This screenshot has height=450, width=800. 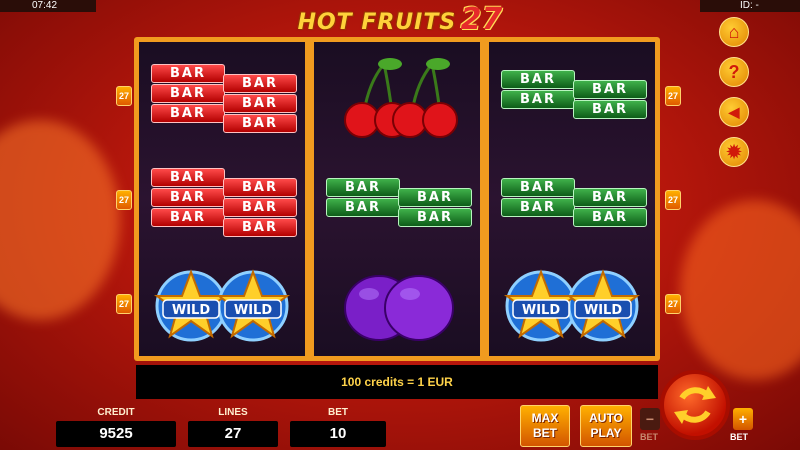 What do you see at coordinates (377, 22) in the screenshot?
I see `logo-title: HOT FRUITS` at bounding box center [377, 22].